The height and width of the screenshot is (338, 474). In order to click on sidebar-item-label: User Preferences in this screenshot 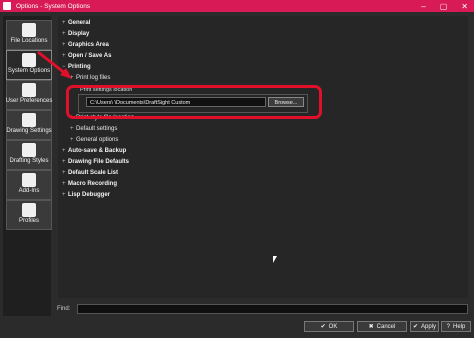, I will do `click(29, 101)`.